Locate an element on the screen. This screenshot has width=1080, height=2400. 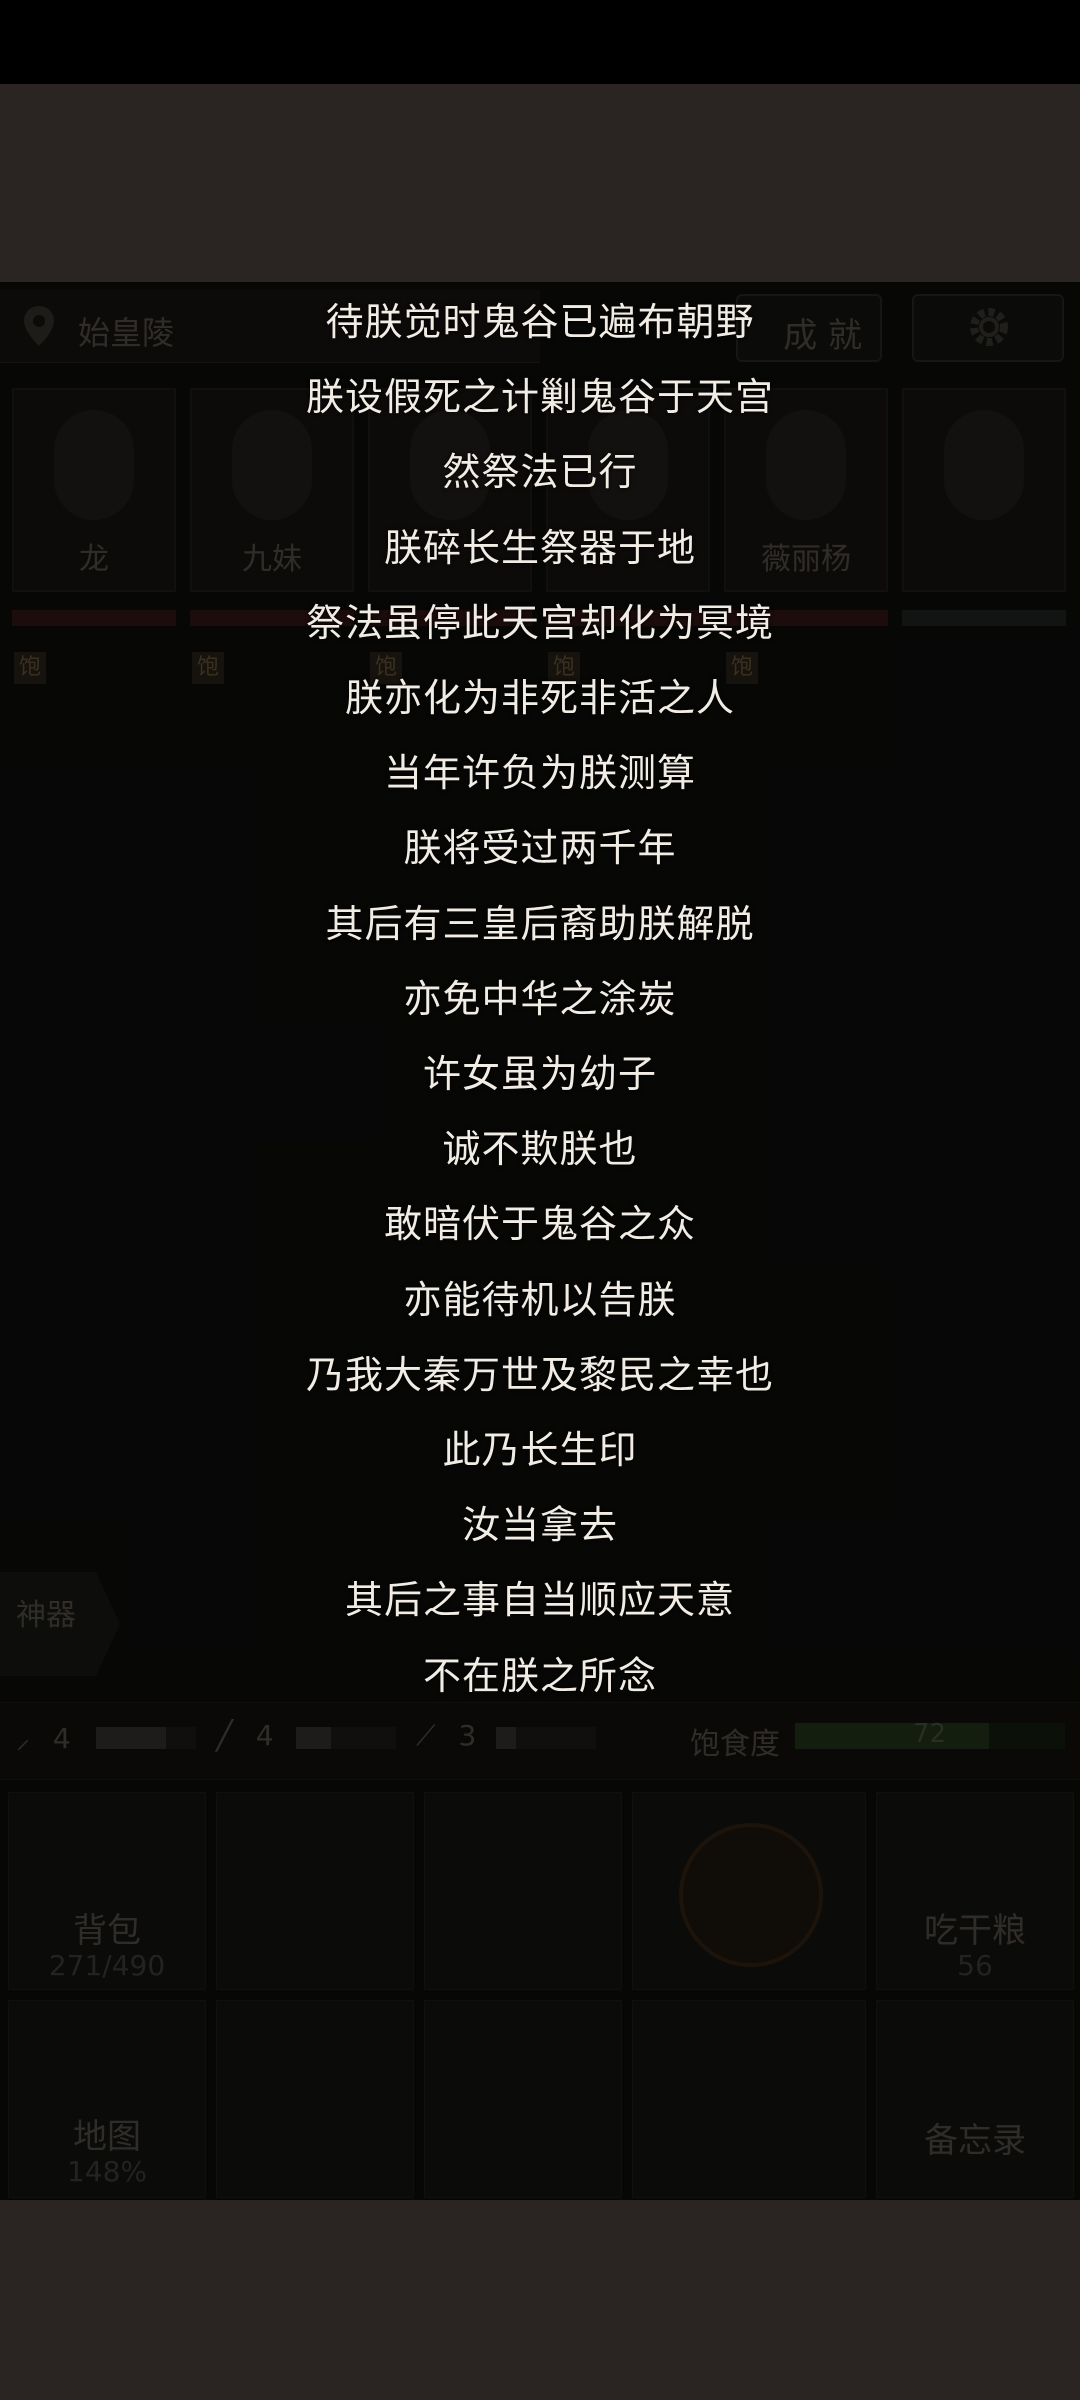
story-line: 亦免中华之涂炭 is located at coordinates (540, 998).